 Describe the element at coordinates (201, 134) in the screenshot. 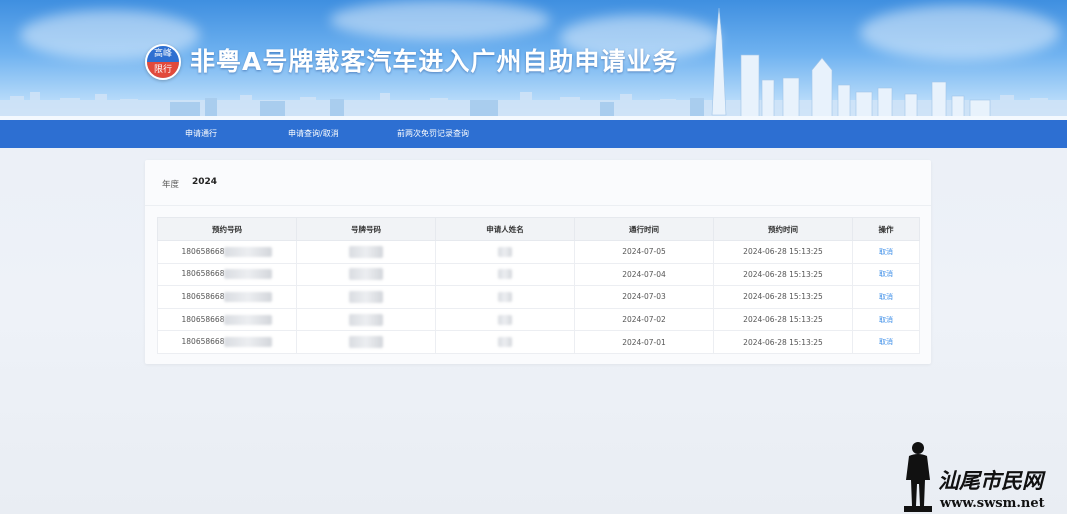

I see `nav-item-apply-pass: 申请通行` at that location.